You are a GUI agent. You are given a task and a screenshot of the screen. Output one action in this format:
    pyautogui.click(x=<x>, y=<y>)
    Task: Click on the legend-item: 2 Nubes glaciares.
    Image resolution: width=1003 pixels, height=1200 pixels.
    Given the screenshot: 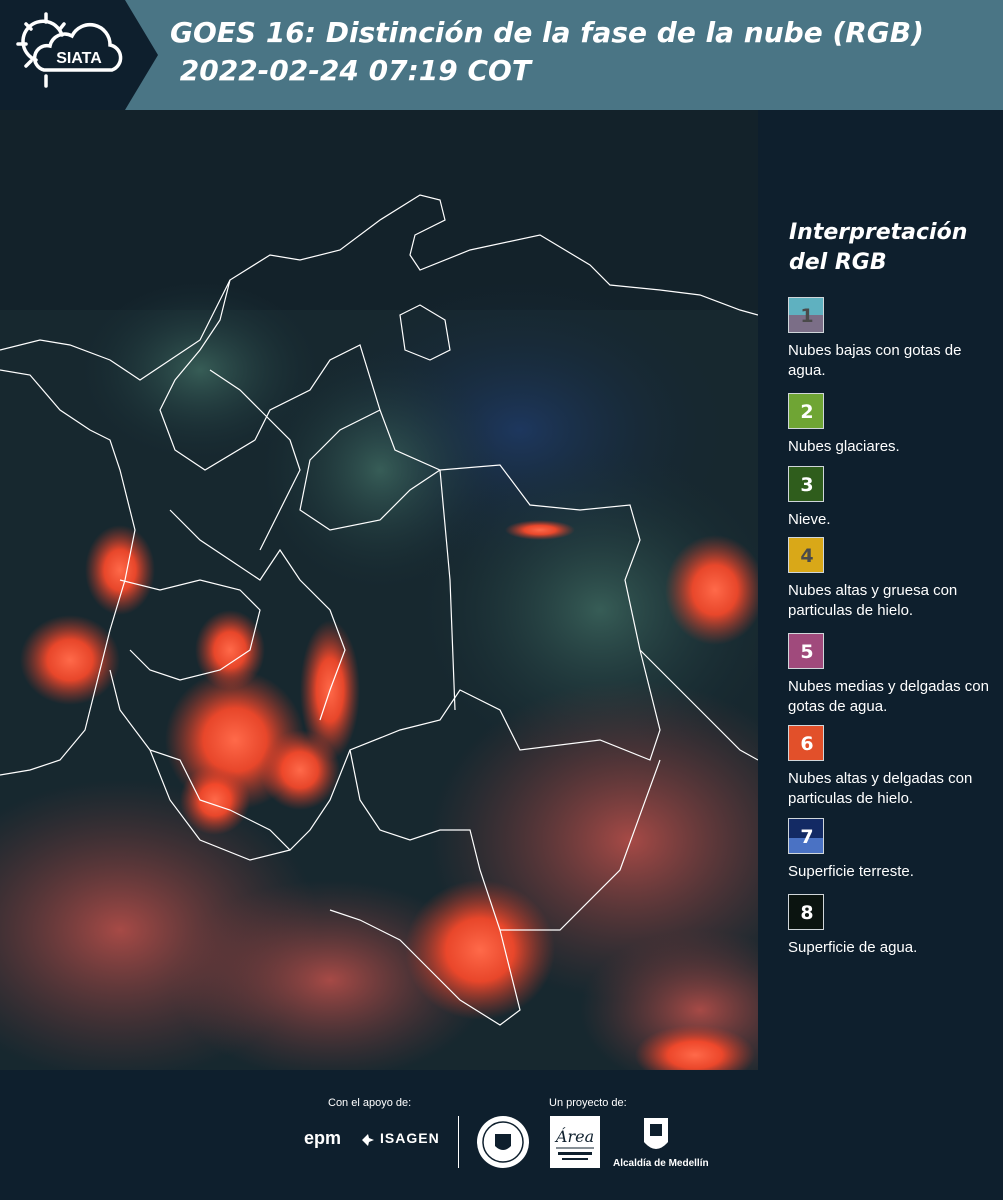 What is the action you would take?
    pyautogui.click(x=893, y=425)
    